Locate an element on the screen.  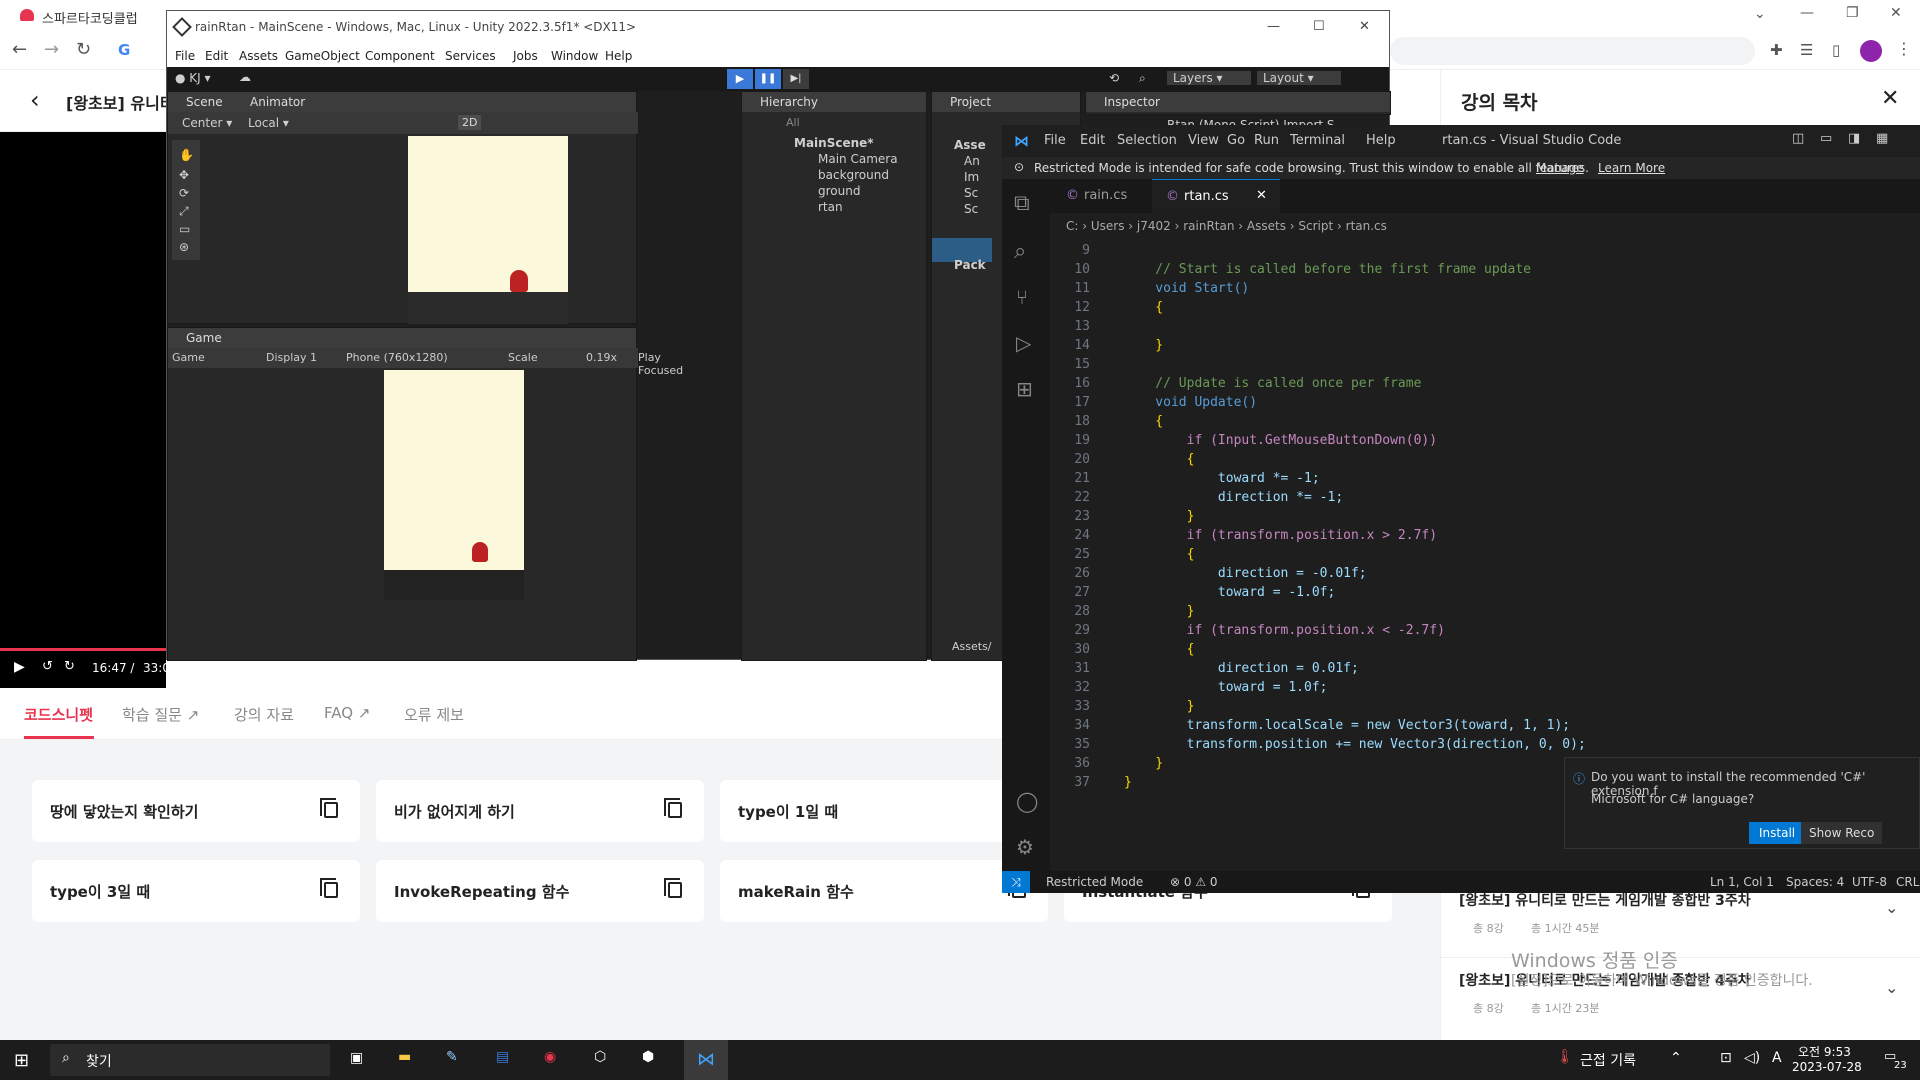
close-panel-icon: ✕ is located at coordinates (1890, 98).